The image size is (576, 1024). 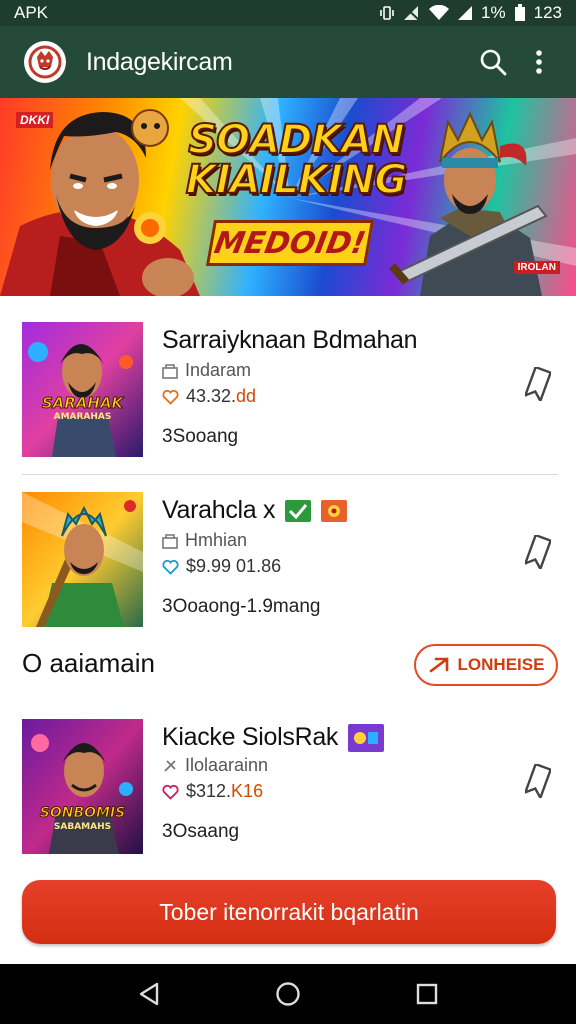 What do you see at coordinates (296, 140) in the screenshot?
I see `banner-title-line1: SOADKAN` at bounding box center [296, 140].